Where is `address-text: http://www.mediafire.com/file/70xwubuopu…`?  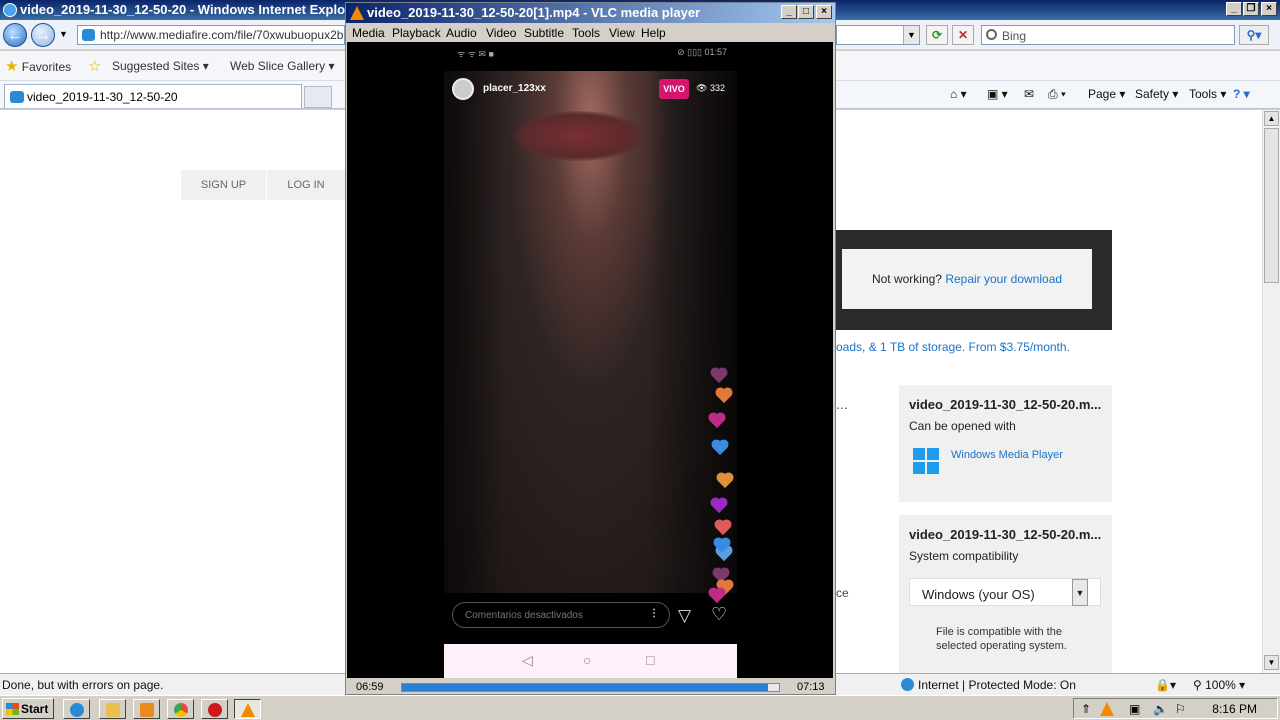 address-text: http://www.mediafire.com/file/70xwubuopu… is located at coordinates (222, 35).